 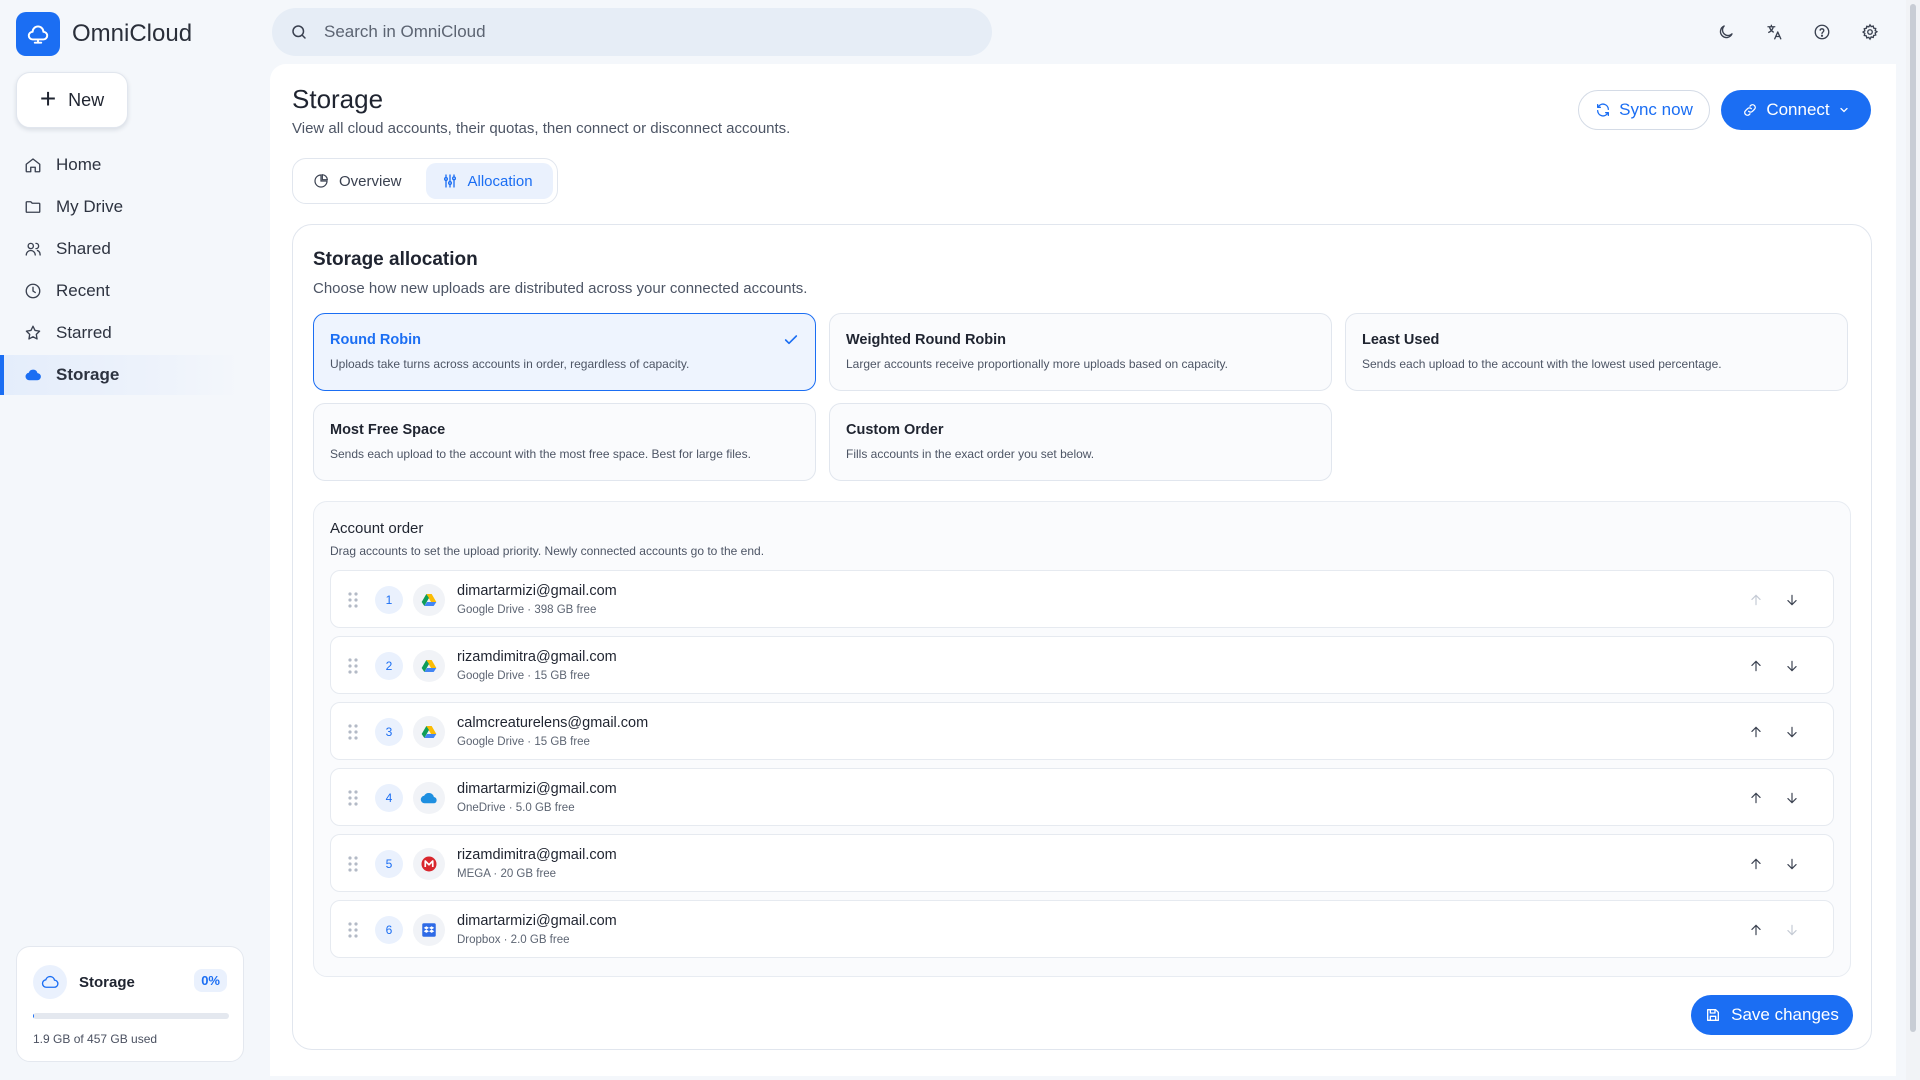 I want to click on strategy-name: Weighted Round Robin, so click(x=926, y=340).